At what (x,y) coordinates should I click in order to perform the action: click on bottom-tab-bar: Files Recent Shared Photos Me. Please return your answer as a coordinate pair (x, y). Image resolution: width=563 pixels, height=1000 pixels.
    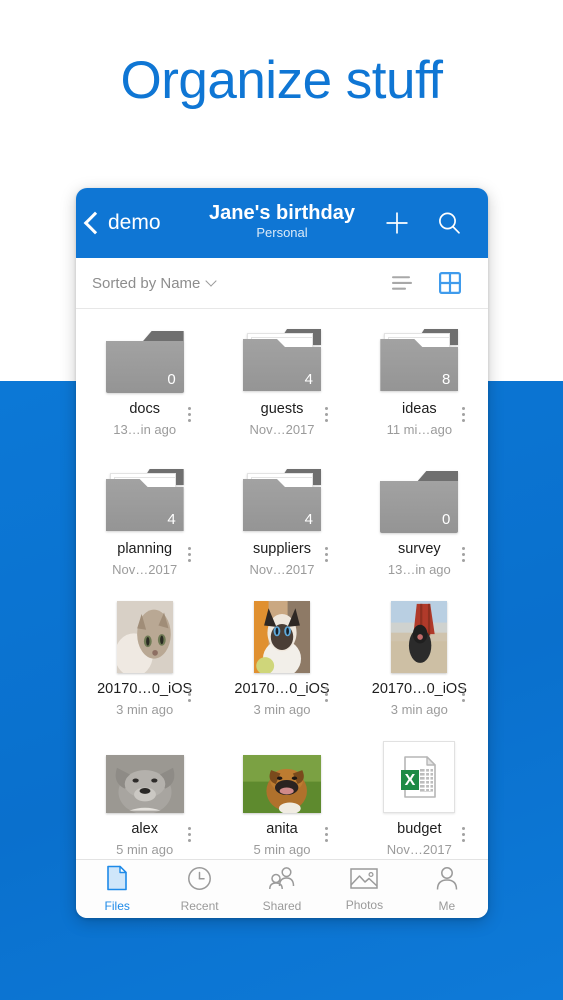
    Looking at the image, I should click on (282, 888).